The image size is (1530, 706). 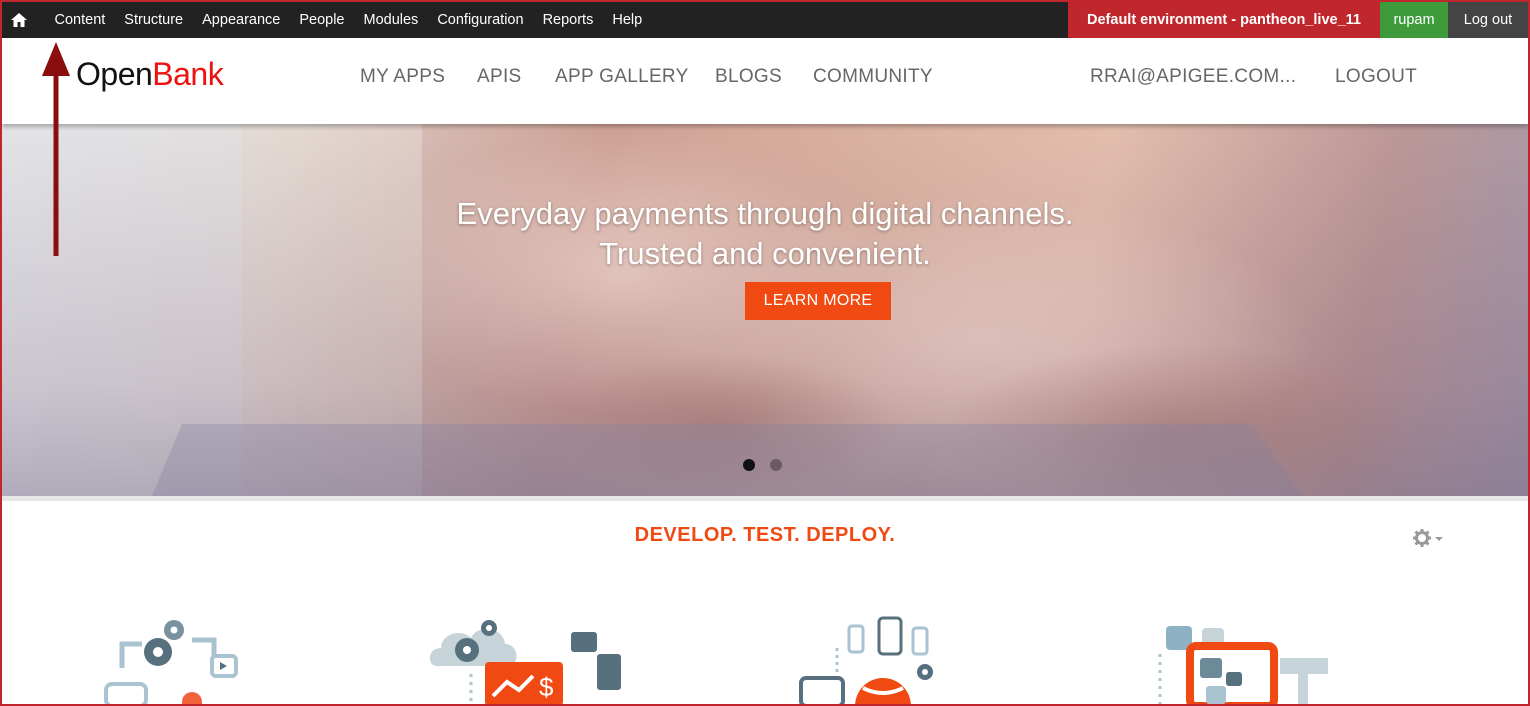 I want to click on hero-divider, so click(x=765, y=498).